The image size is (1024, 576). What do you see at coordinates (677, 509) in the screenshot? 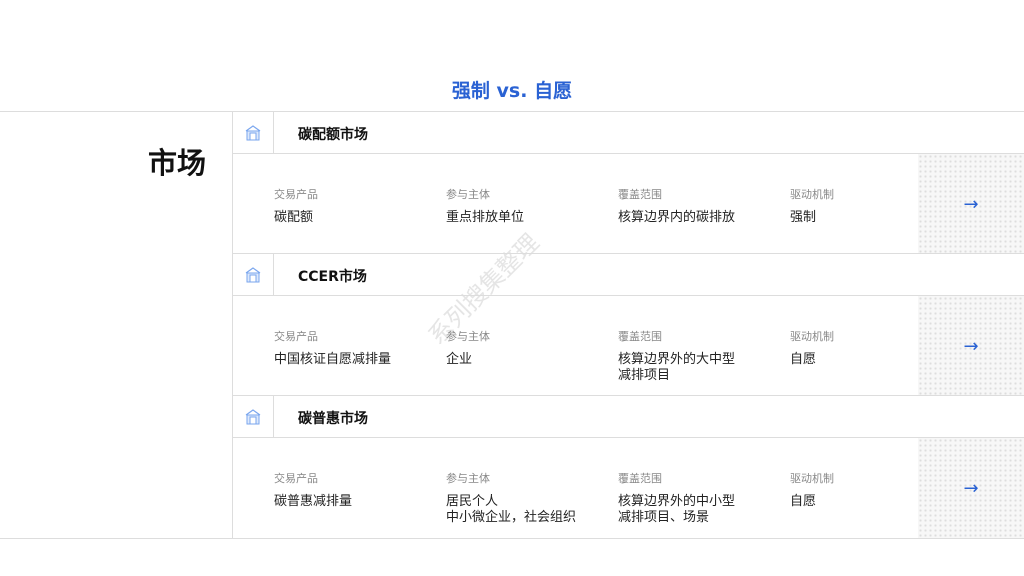
I see `field-value: 核算边界外的中小型 减排项目、场景` at bounding box center [677, 509].